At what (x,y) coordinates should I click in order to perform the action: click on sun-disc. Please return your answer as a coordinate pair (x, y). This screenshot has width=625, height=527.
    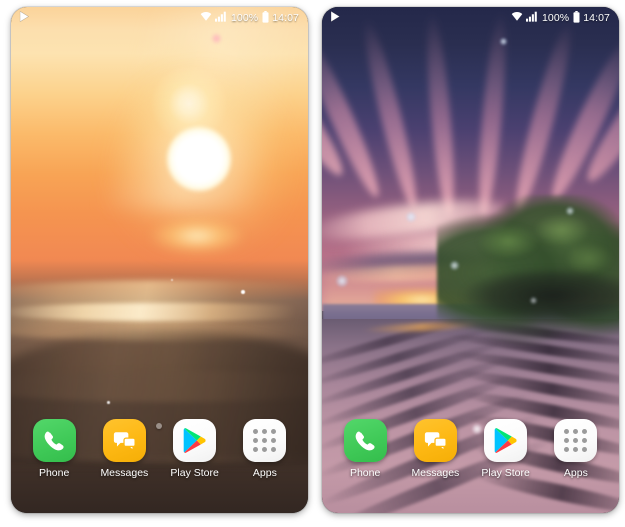
    Looking at the image, I should click on (199, 159).